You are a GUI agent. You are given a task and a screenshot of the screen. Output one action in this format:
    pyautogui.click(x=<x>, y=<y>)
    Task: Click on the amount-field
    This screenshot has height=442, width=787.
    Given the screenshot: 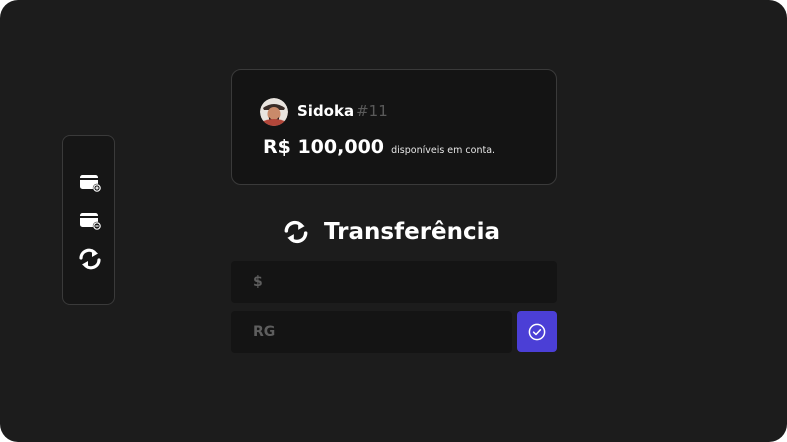 What is the action you would take?
    pyautogui.click(x=394, y=282)
    